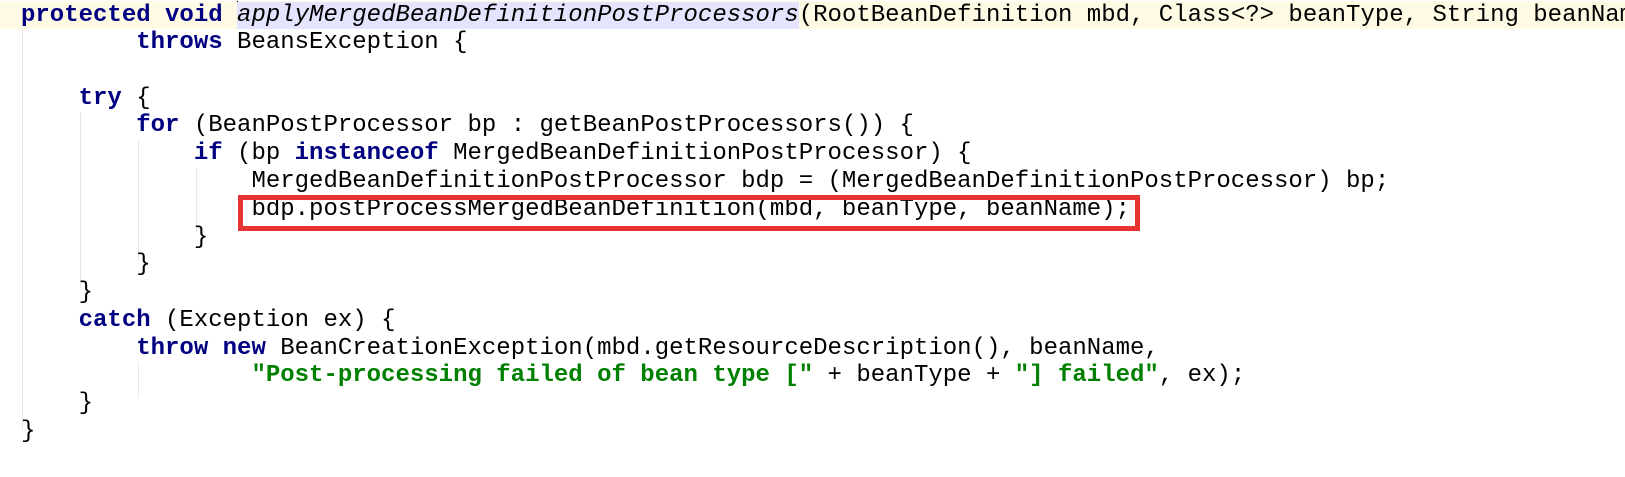  What do you see at coordinates (100, 98) in the screenshot?
I see `code-keyword: try` at bounding box center [100, 98].